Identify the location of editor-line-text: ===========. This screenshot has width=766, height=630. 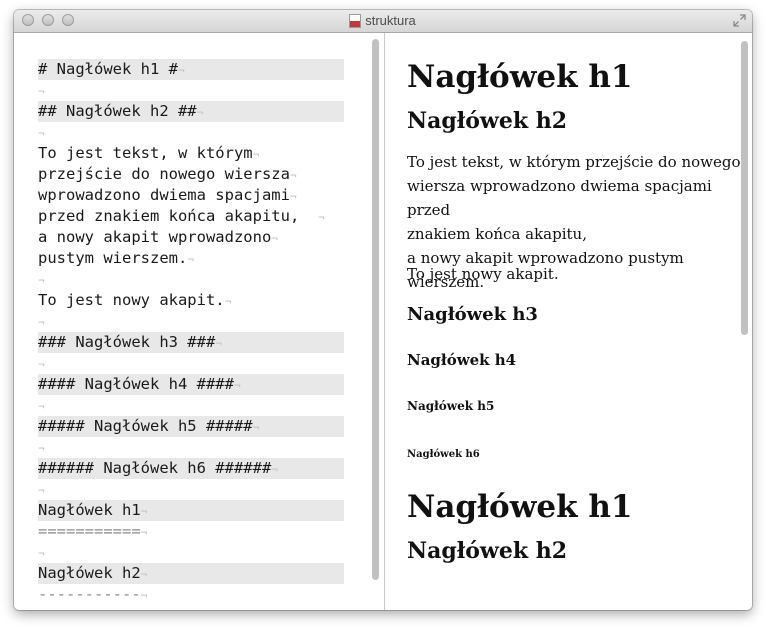
(89, 531).